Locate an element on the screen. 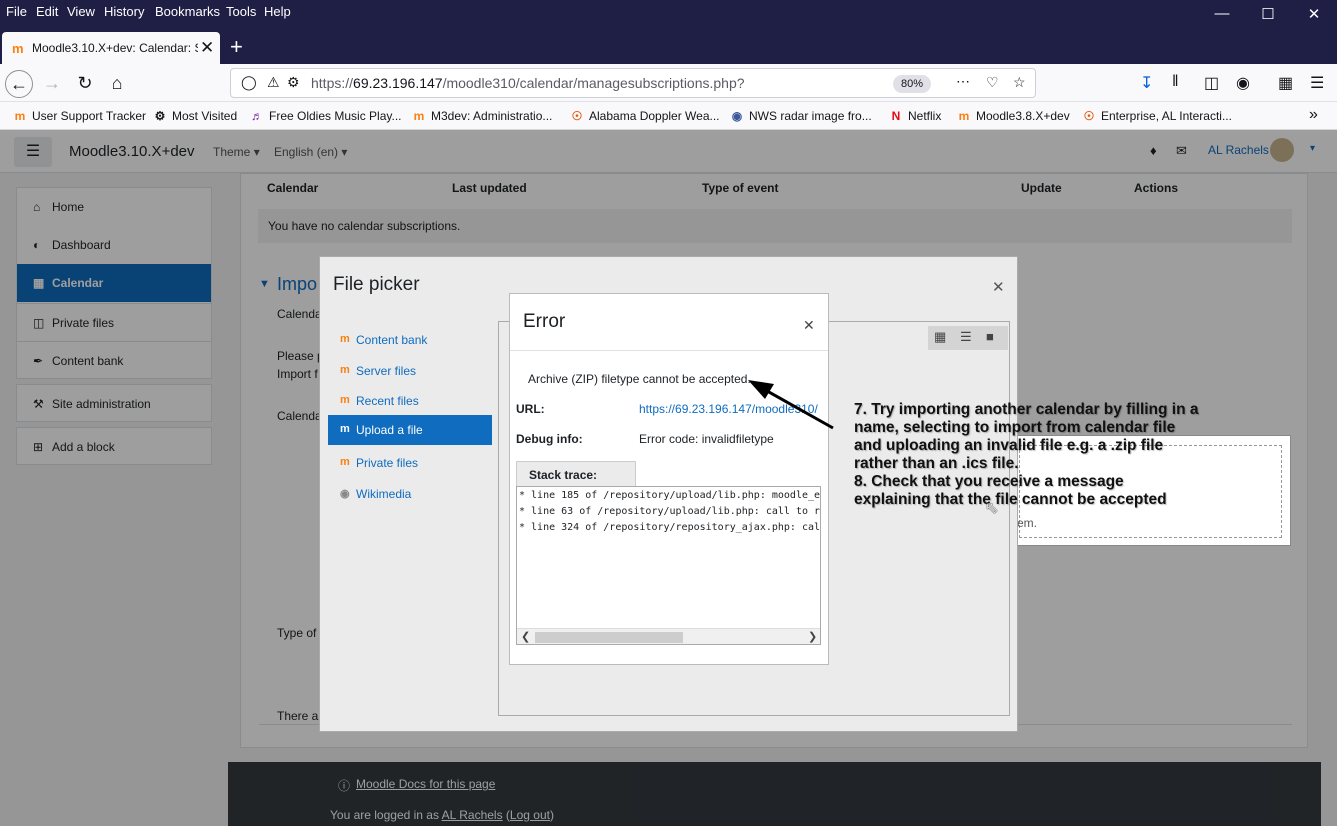 This screenshot has width=1337, height=826. bookmark-star-icon: ☆ is located at coordinates (1019, 82).